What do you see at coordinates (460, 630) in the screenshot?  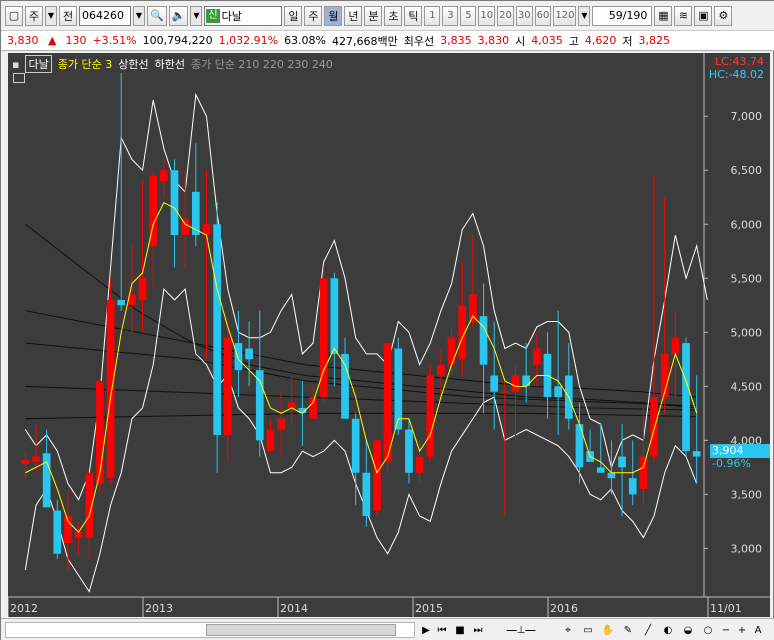 I see `stop-icon: ■` at bounding box center [460, 630].